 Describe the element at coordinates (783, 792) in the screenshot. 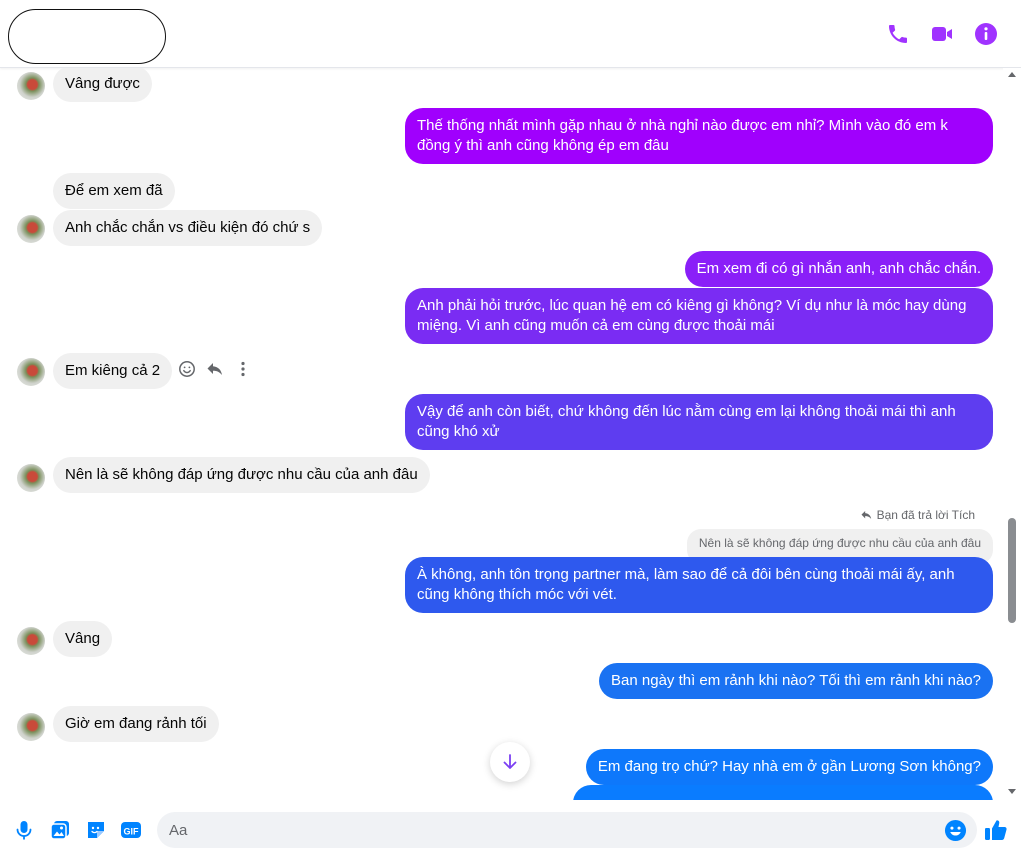

I see `outgoing-message-partial` at that location.